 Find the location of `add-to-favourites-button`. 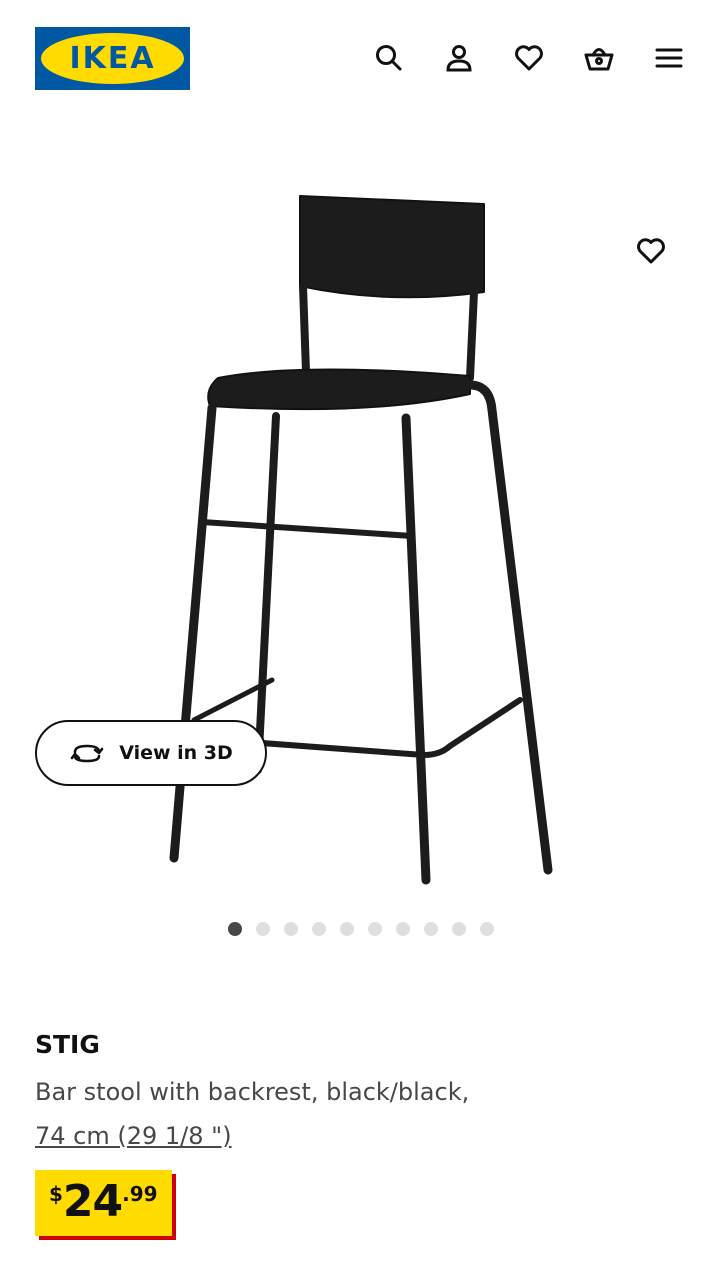

add-to-favourites-button is located at coordinates (651, 251).